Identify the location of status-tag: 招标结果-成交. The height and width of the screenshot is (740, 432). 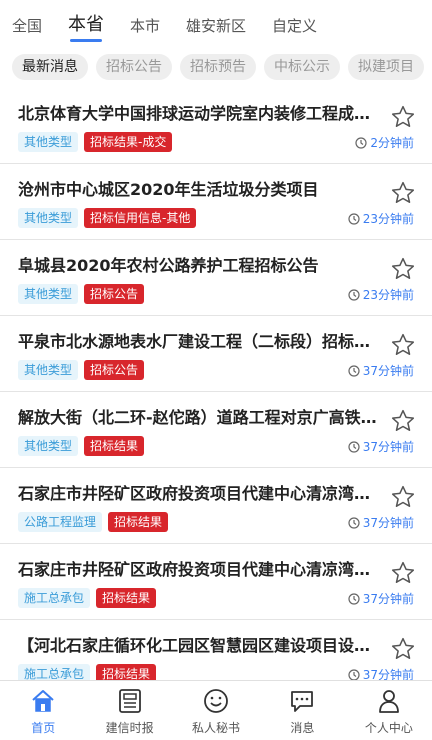
(128, 142).